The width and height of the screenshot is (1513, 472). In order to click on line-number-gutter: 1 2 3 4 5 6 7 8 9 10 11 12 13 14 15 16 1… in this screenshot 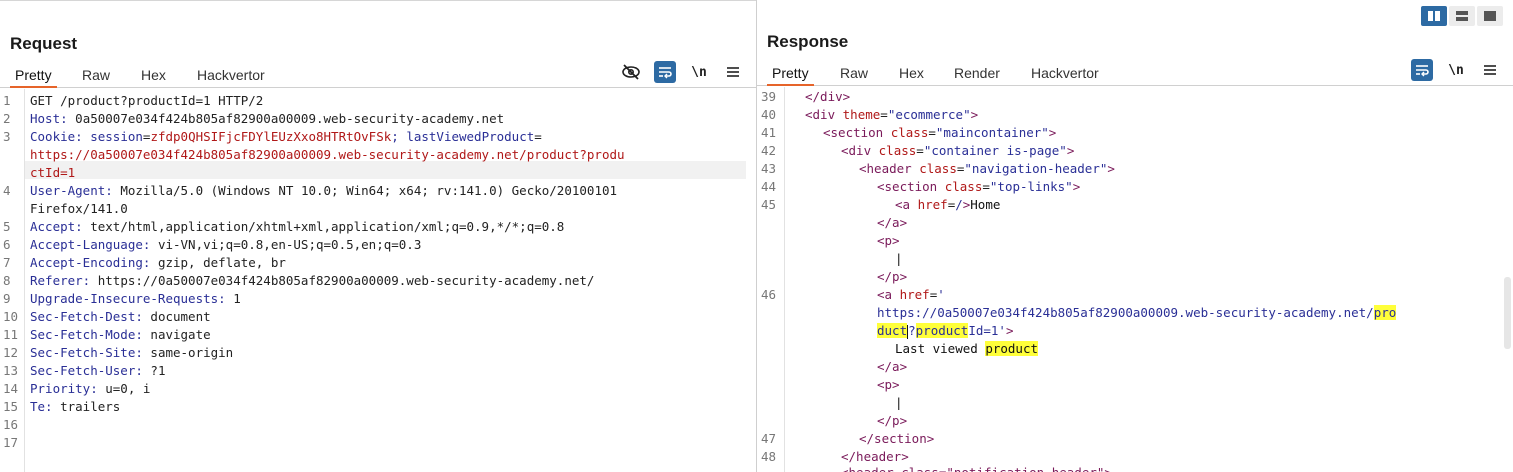, I will do `click(12, 280)`.